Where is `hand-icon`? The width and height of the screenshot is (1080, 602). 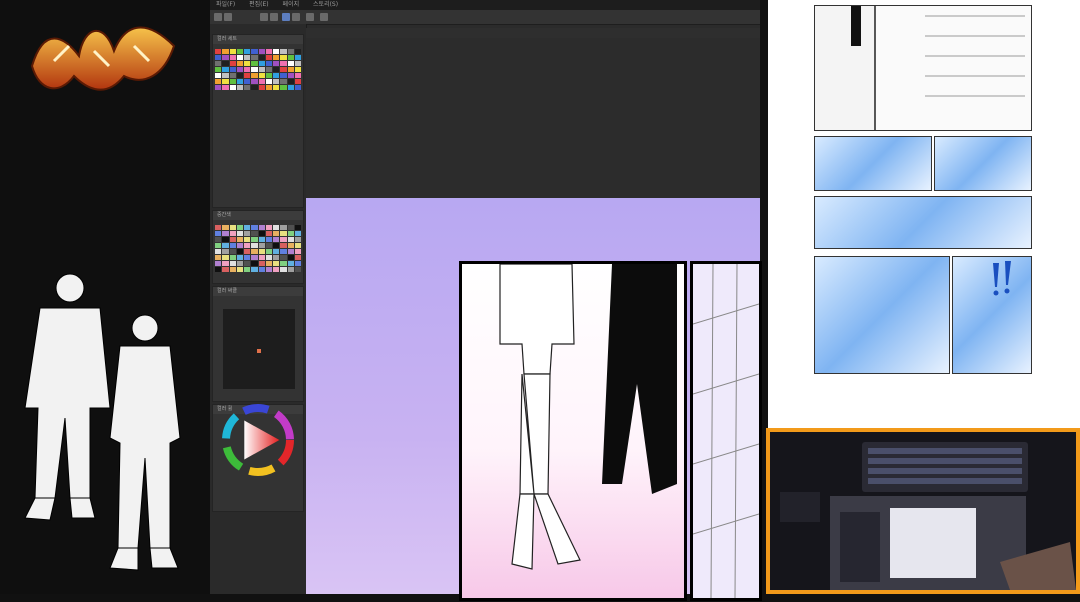
hand-icon is located at coordinates (310, 17).